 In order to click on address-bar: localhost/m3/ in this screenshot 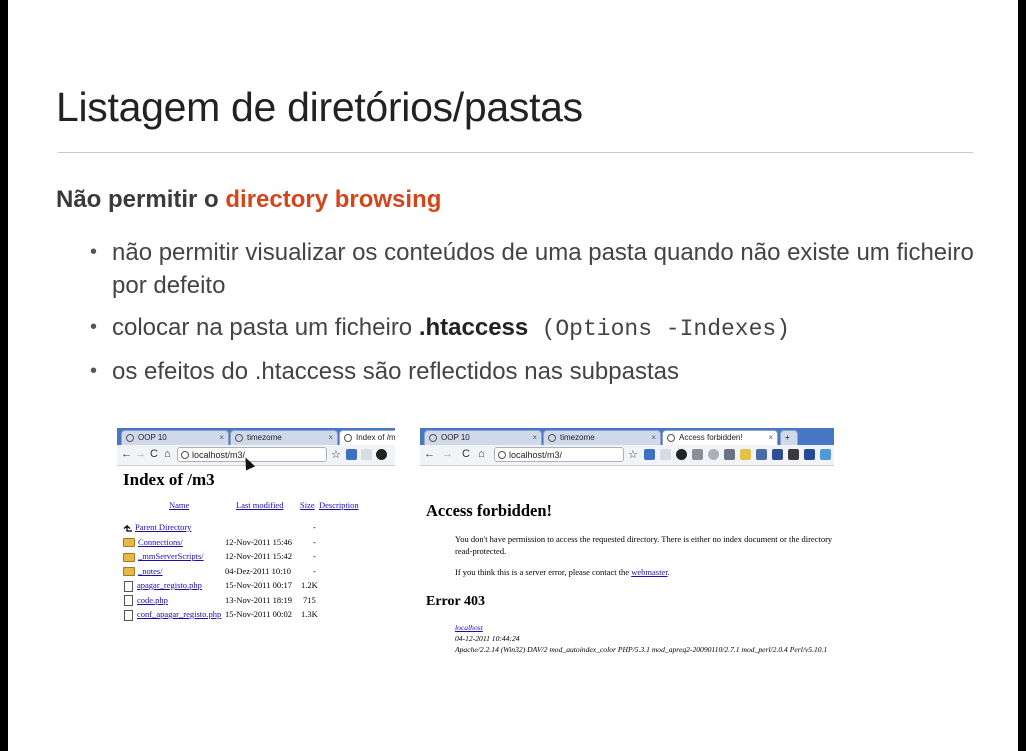, I will do `click(559, 454)`.